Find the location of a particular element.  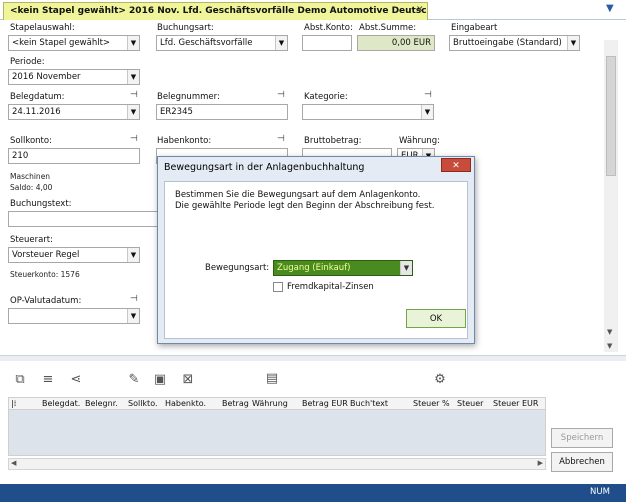

col-steuer-prozent: Steuer % is located at coordinates (431, 403).